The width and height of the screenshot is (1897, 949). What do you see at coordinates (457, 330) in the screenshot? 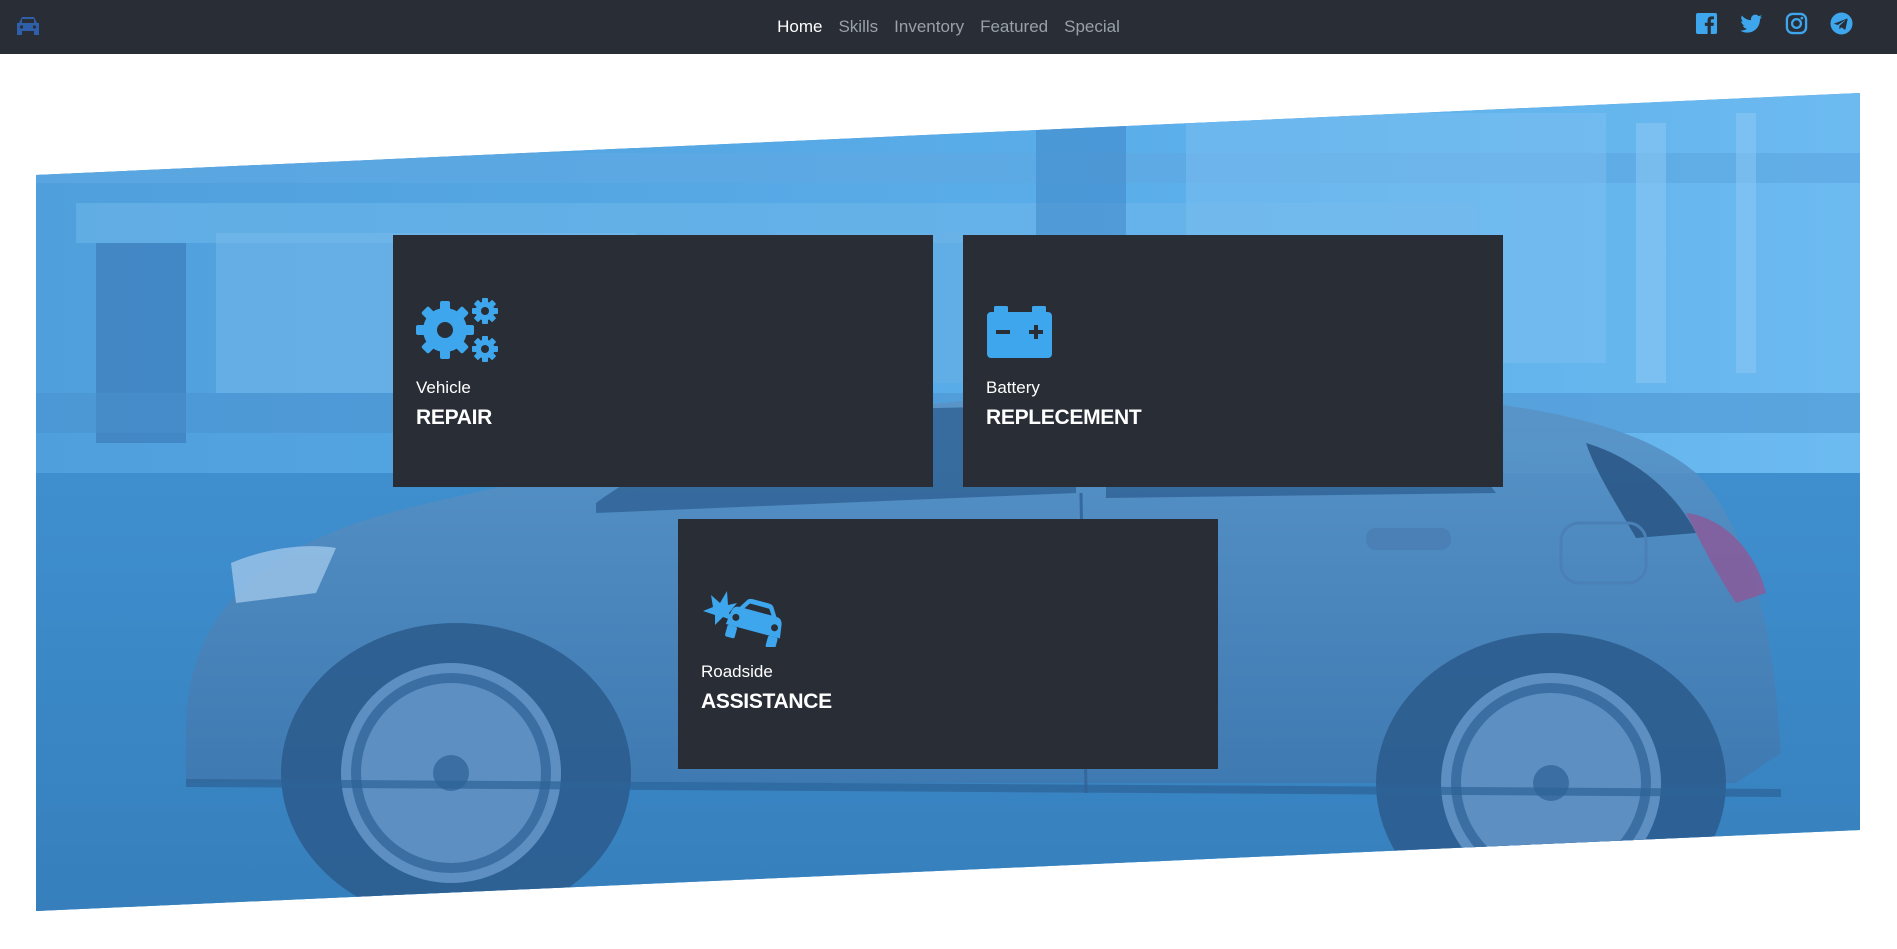
I see `gears-icon` at bounding box center [457, 330].